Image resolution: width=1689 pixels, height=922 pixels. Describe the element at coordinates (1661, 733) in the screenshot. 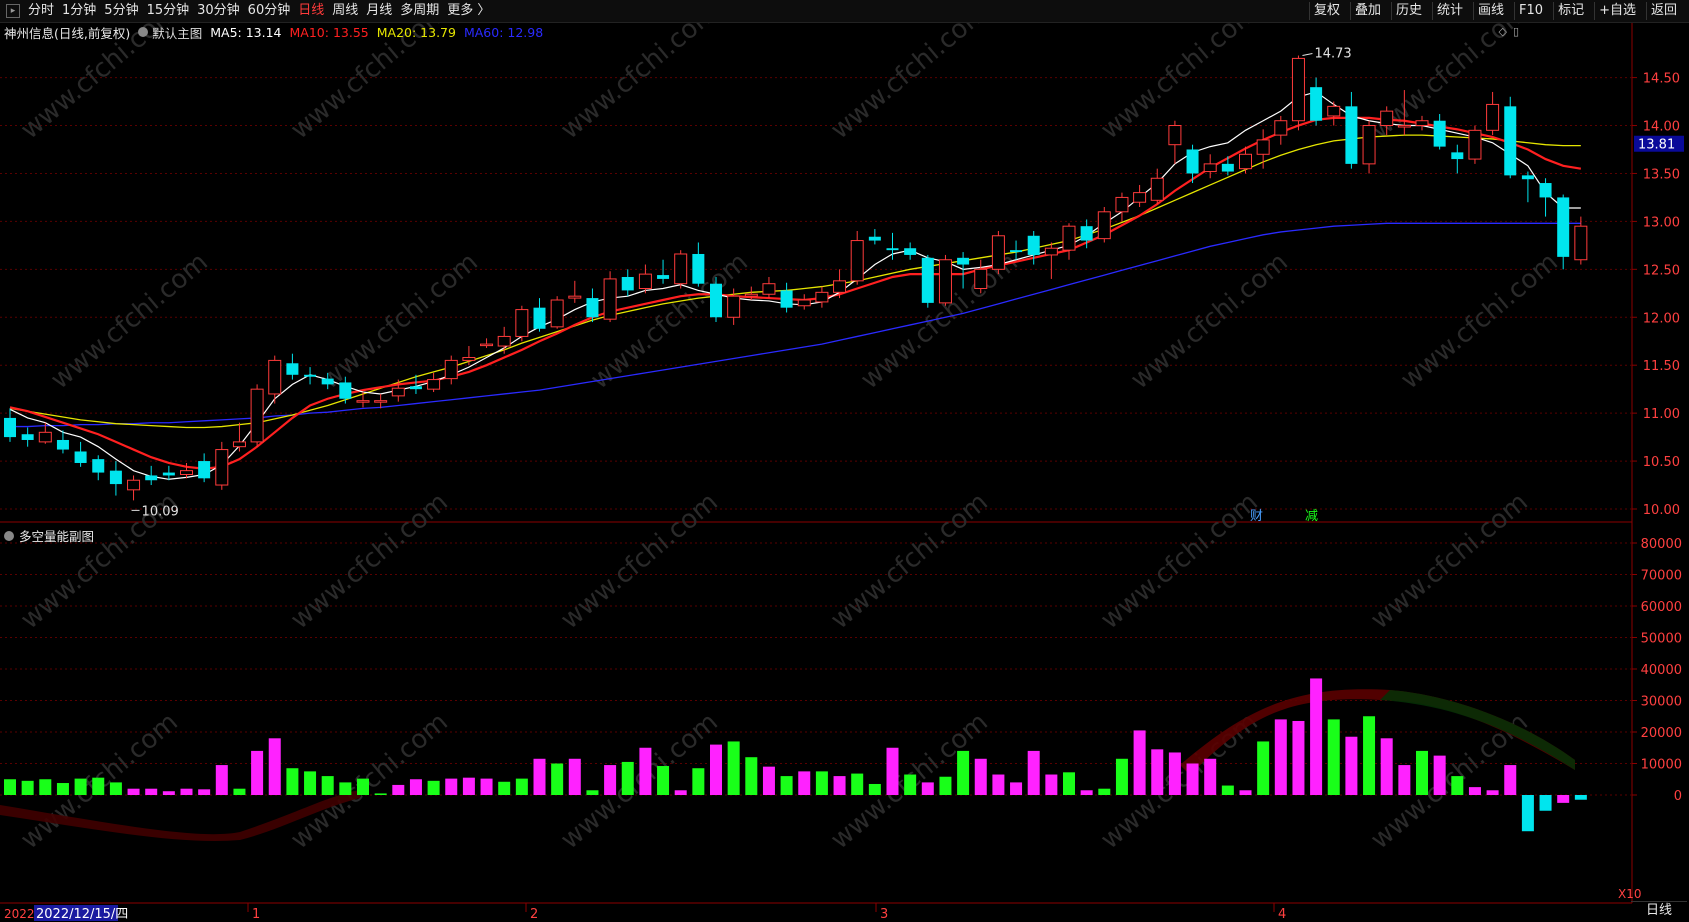

I see `volume-tick-label: 20000` at that location.